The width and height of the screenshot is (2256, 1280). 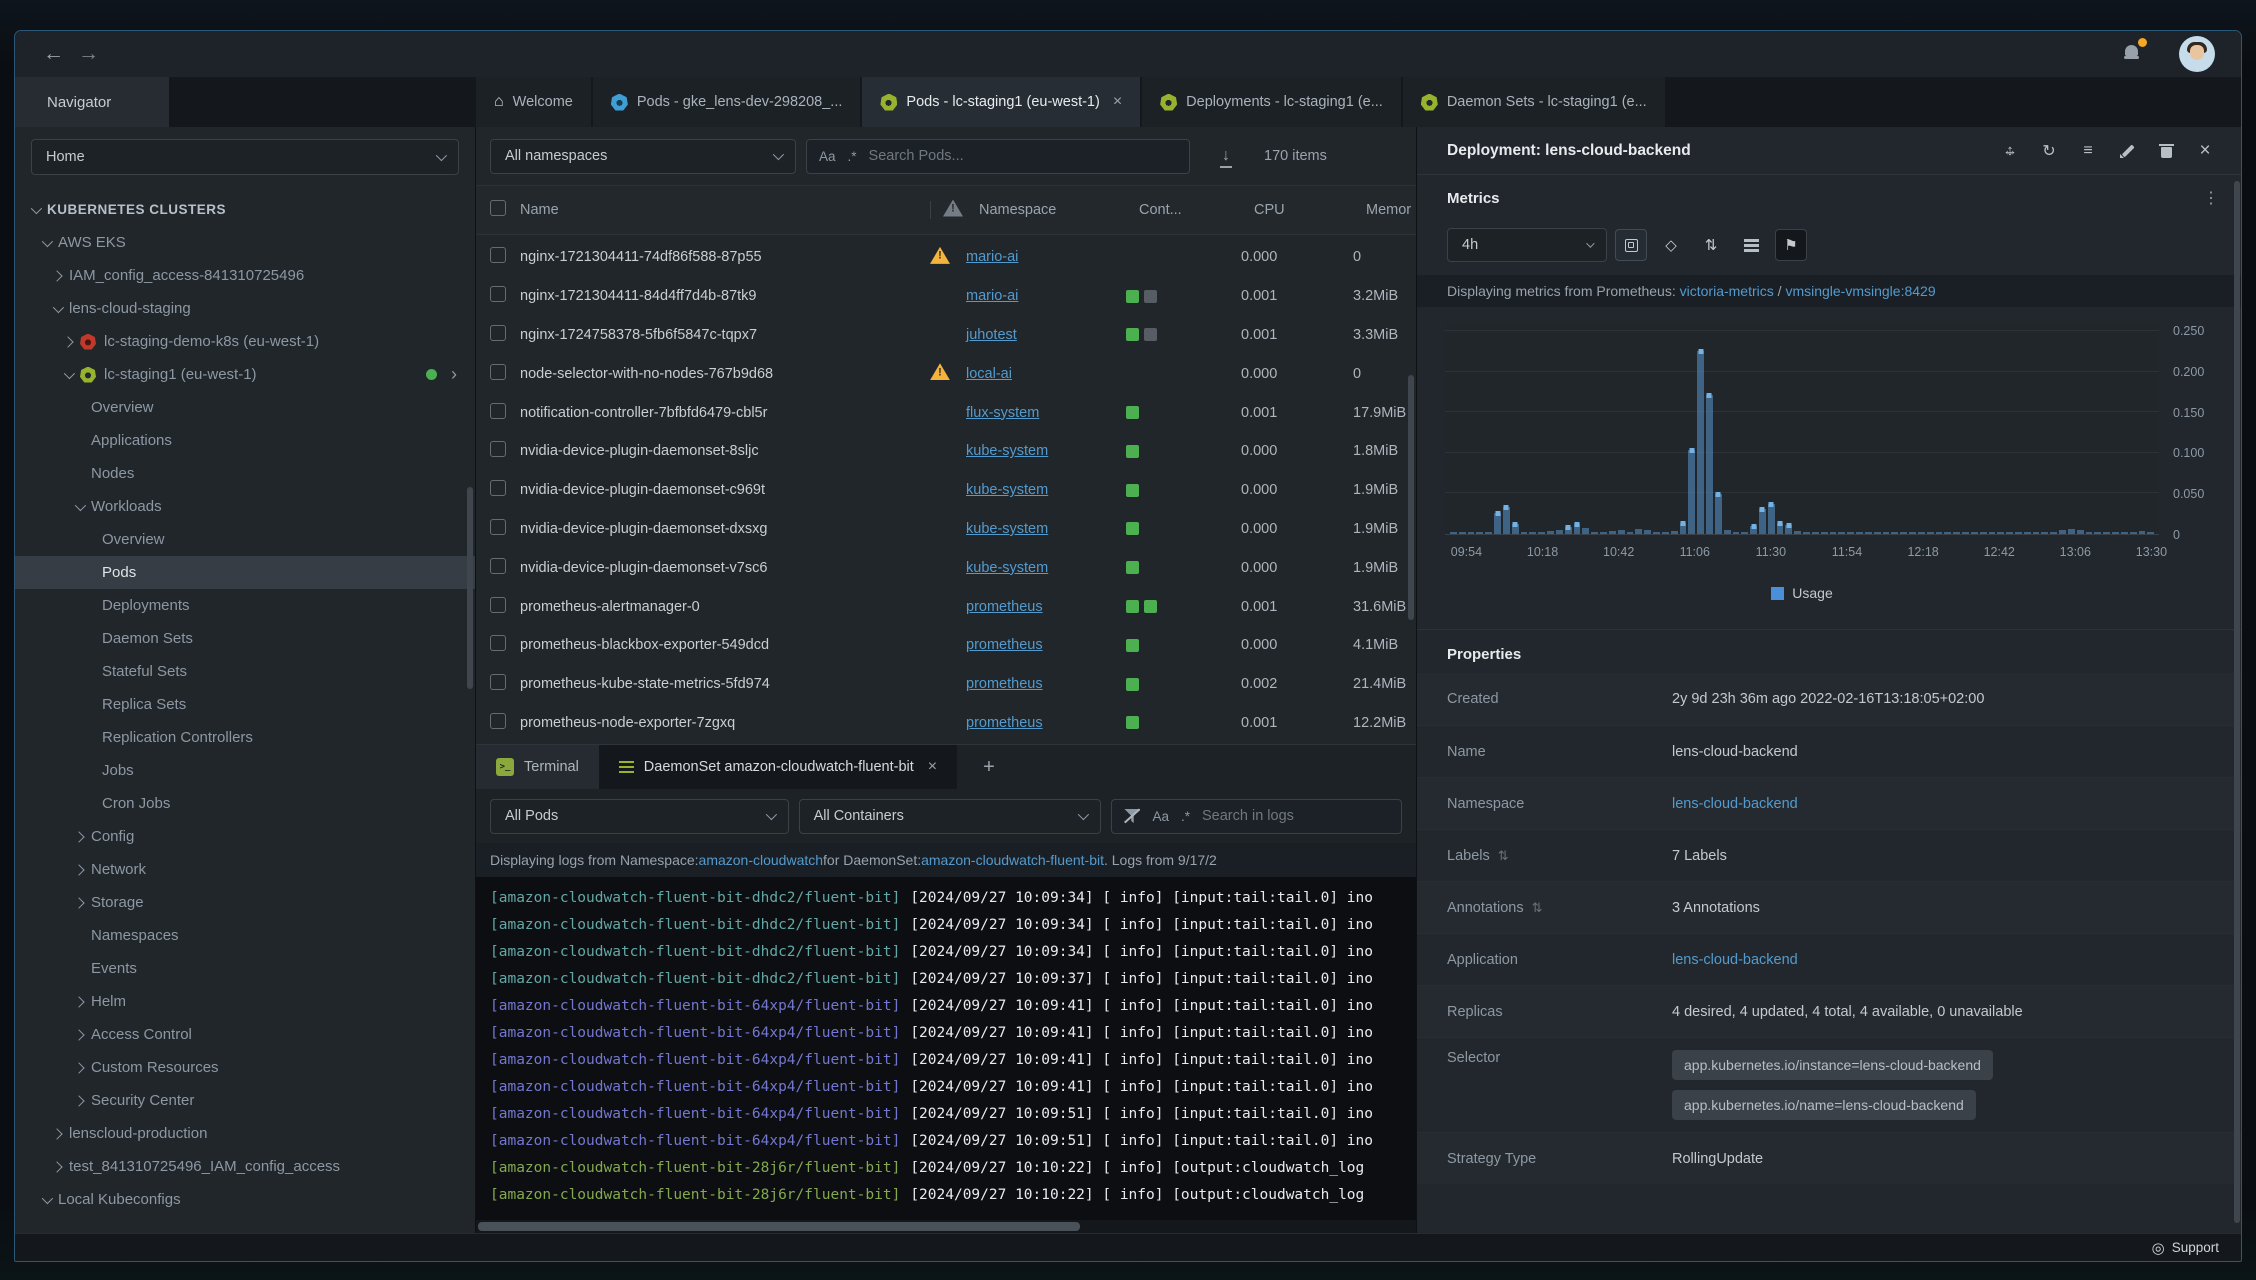 What do you see at coordinates (245, 1067) in the screenshot?
I see `sidebar-item: Custom Resources` at bounding box center [245, 1067].